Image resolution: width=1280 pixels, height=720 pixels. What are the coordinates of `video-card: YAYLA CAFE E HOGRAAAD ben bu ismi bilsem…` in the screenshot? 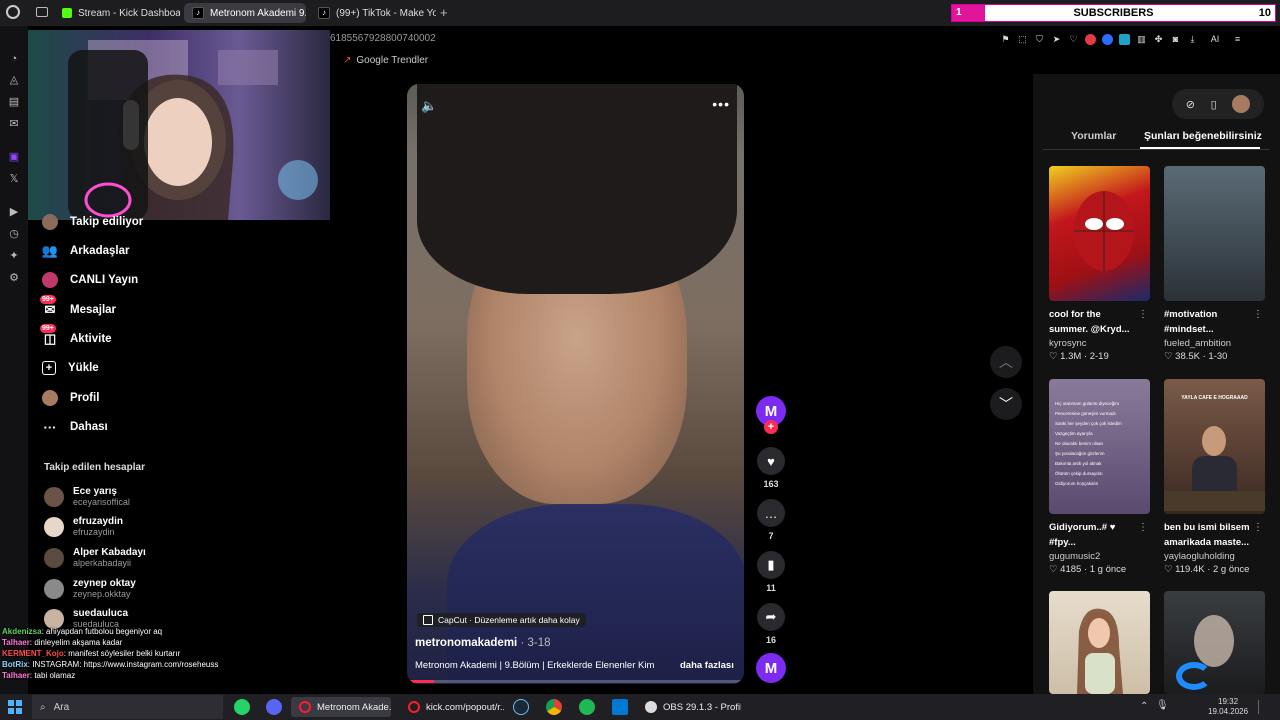 It's located at (1214, 477).